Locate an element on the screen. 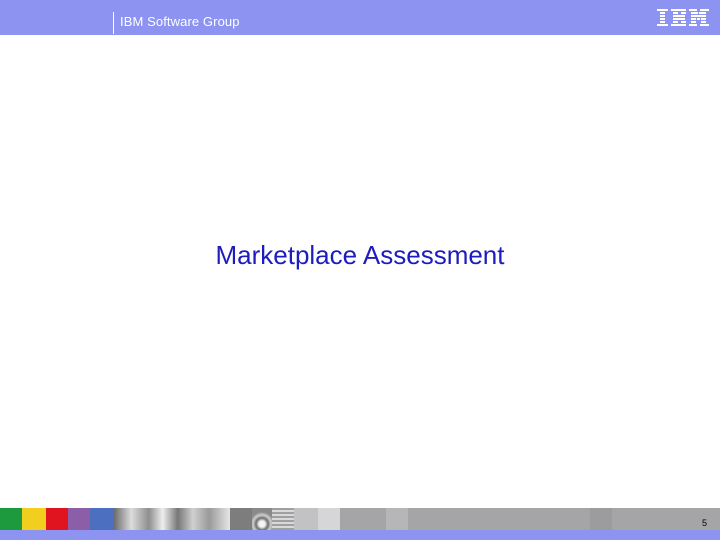 The width and height of the screenshot is (720, 540). header-title: IBM Software Group is located at coordinates (180, 21).